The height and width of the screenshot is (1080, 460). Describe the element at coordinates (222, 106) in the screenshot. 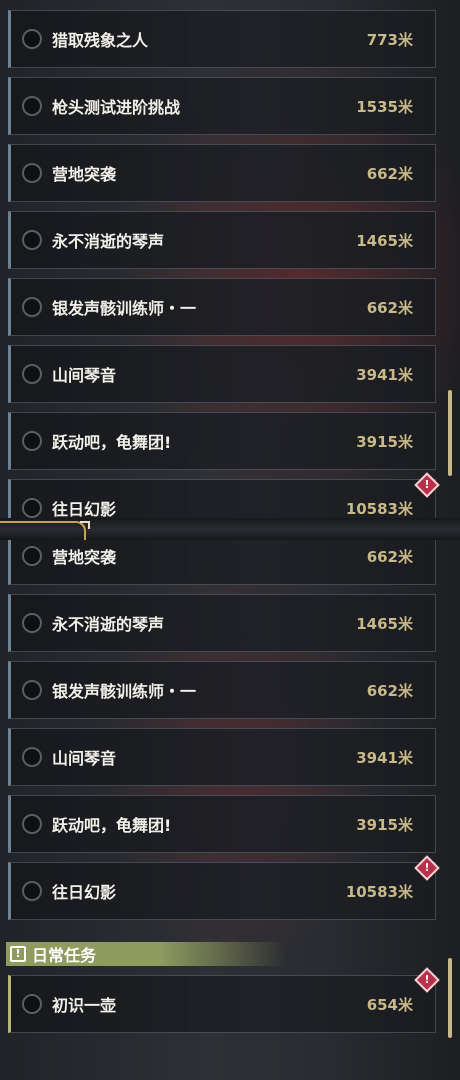

I see `quest-row: 枪头测试进阶挑战 1535米` at that location.